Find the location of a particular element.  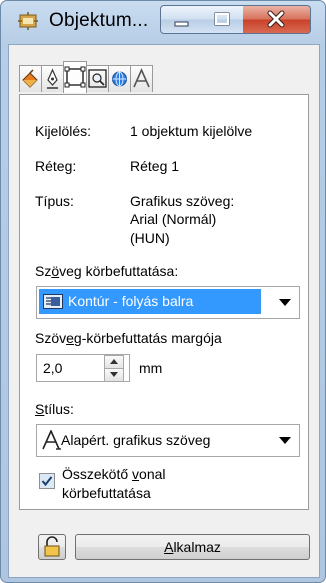

text-style-a-icon is located at coordinates (51, 440).